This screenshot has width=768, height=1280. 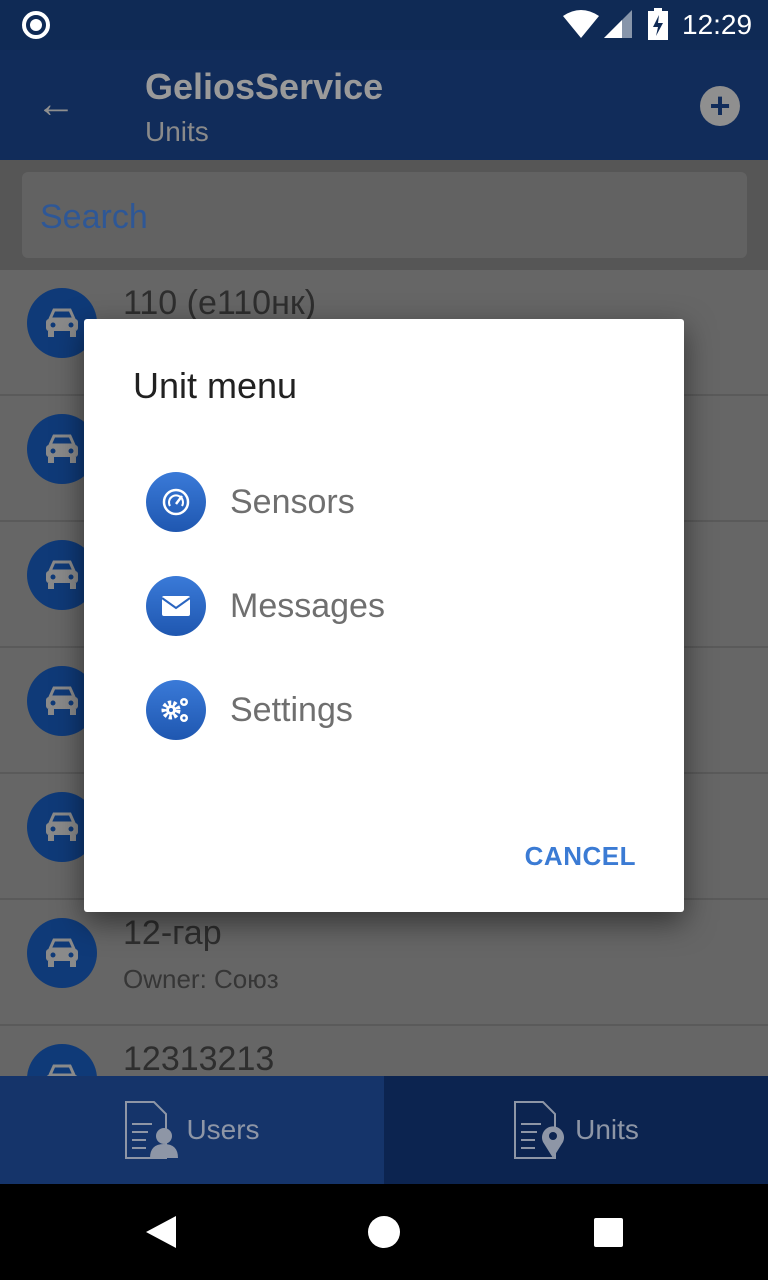 I want to click on recents-icon, so click(x=608, y=1232).